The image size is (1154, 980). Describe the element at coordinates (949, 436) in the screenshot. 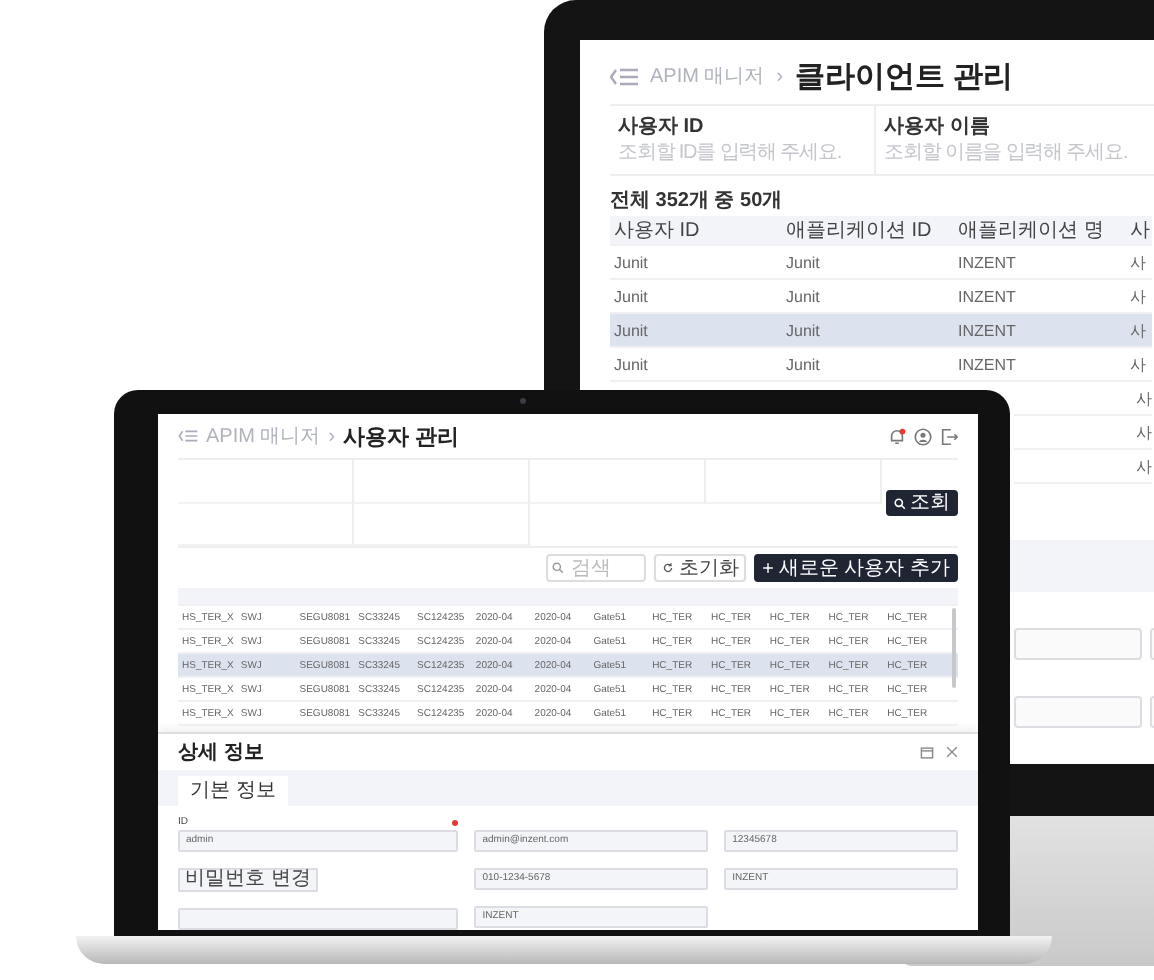

I see `logout-icon` at that location.